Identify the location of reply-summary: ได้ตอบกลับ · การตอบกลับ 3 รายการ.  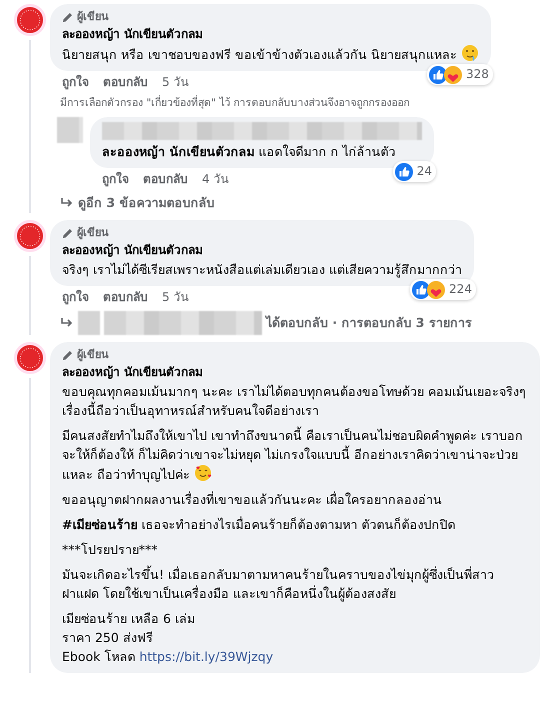
(369, 323).